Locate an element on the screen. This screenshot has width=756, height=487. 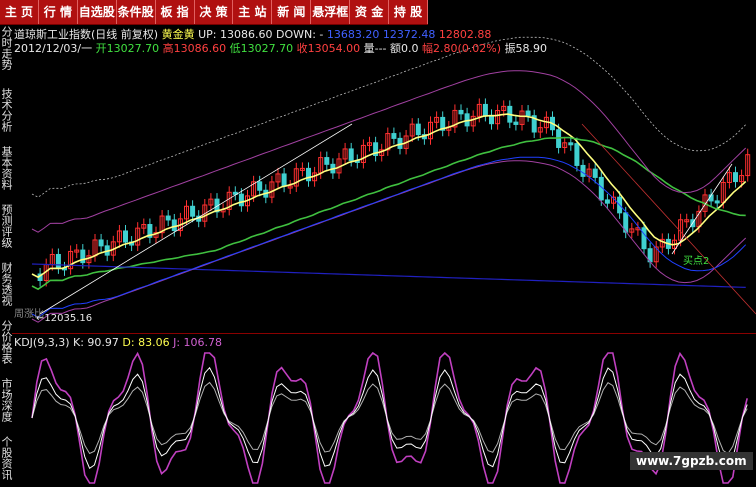
tab-technical: 技术分析 is located at coordinates (6, 110).